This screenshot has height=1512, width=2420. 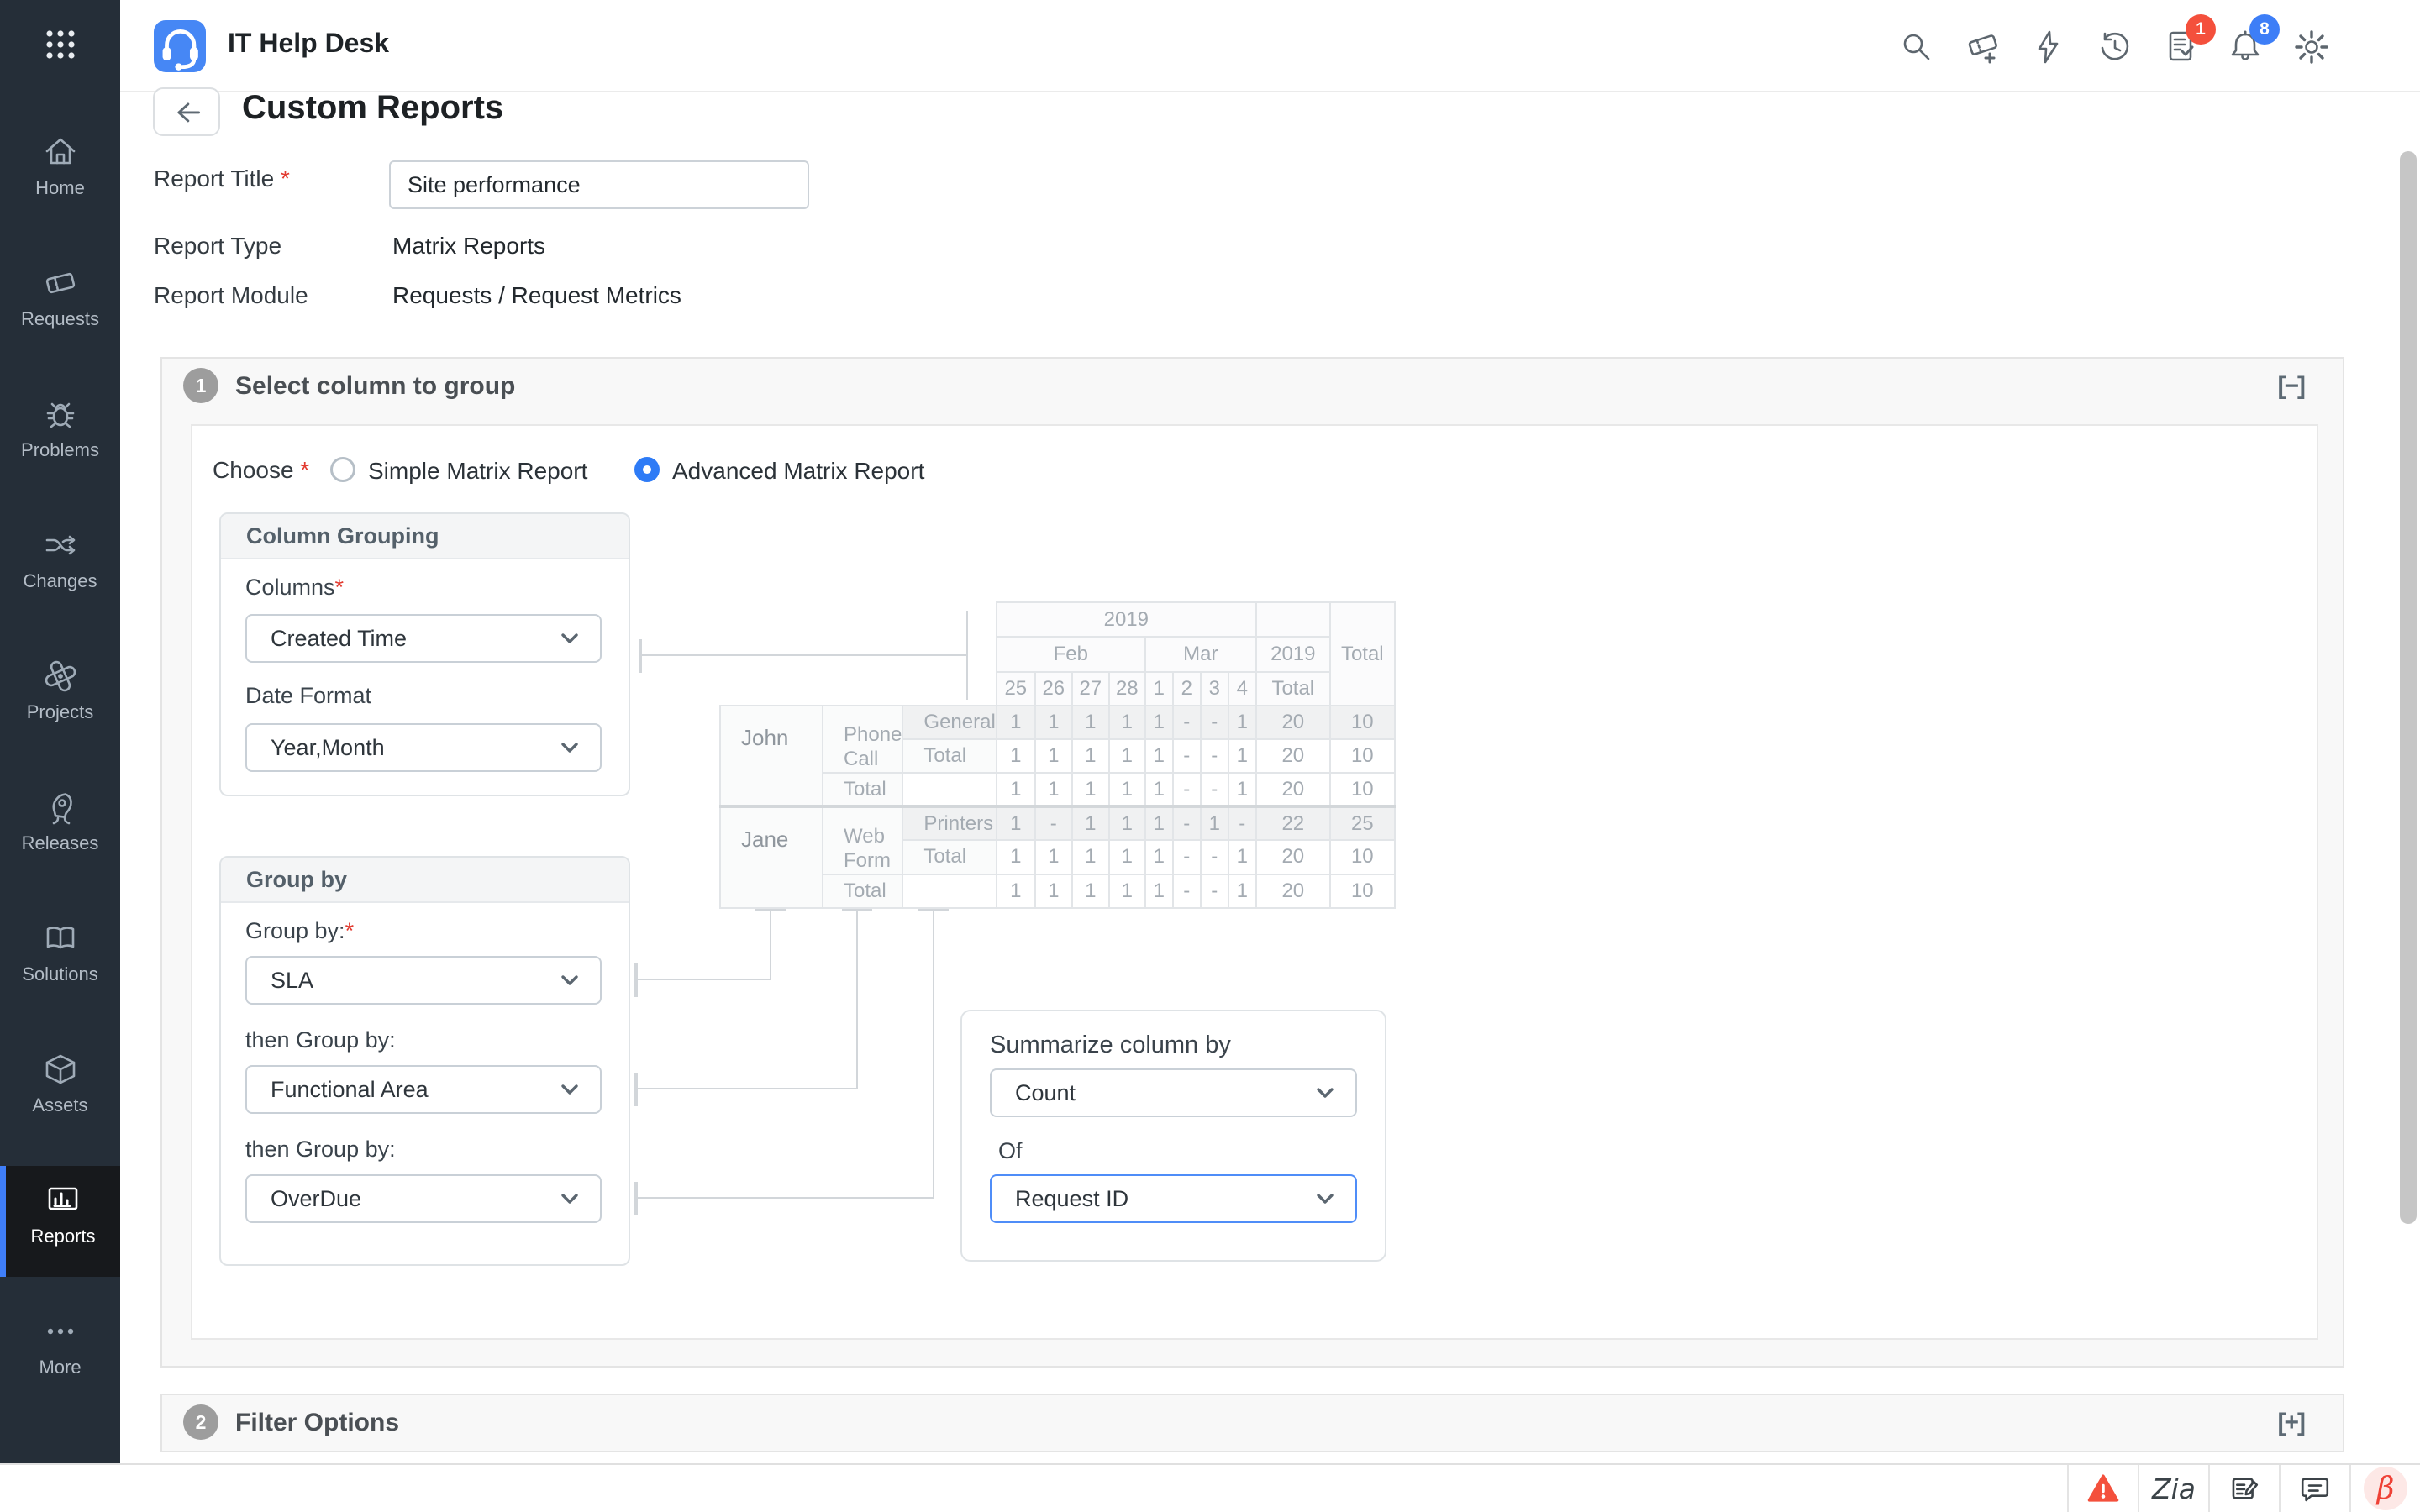 I want to click on beta-badge: β, so click(x=2386, y=1488).